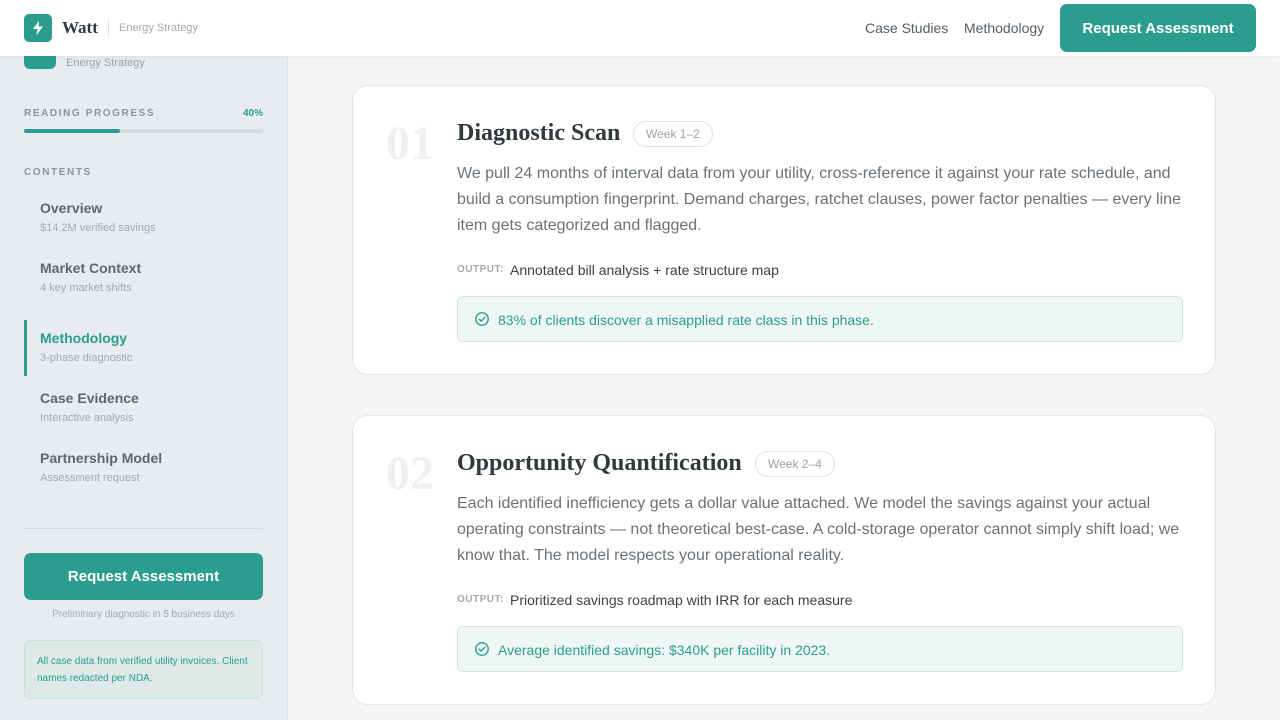  I want to click on toc-item-overview: Overview $14.2M verified savings, so click(143, 218).